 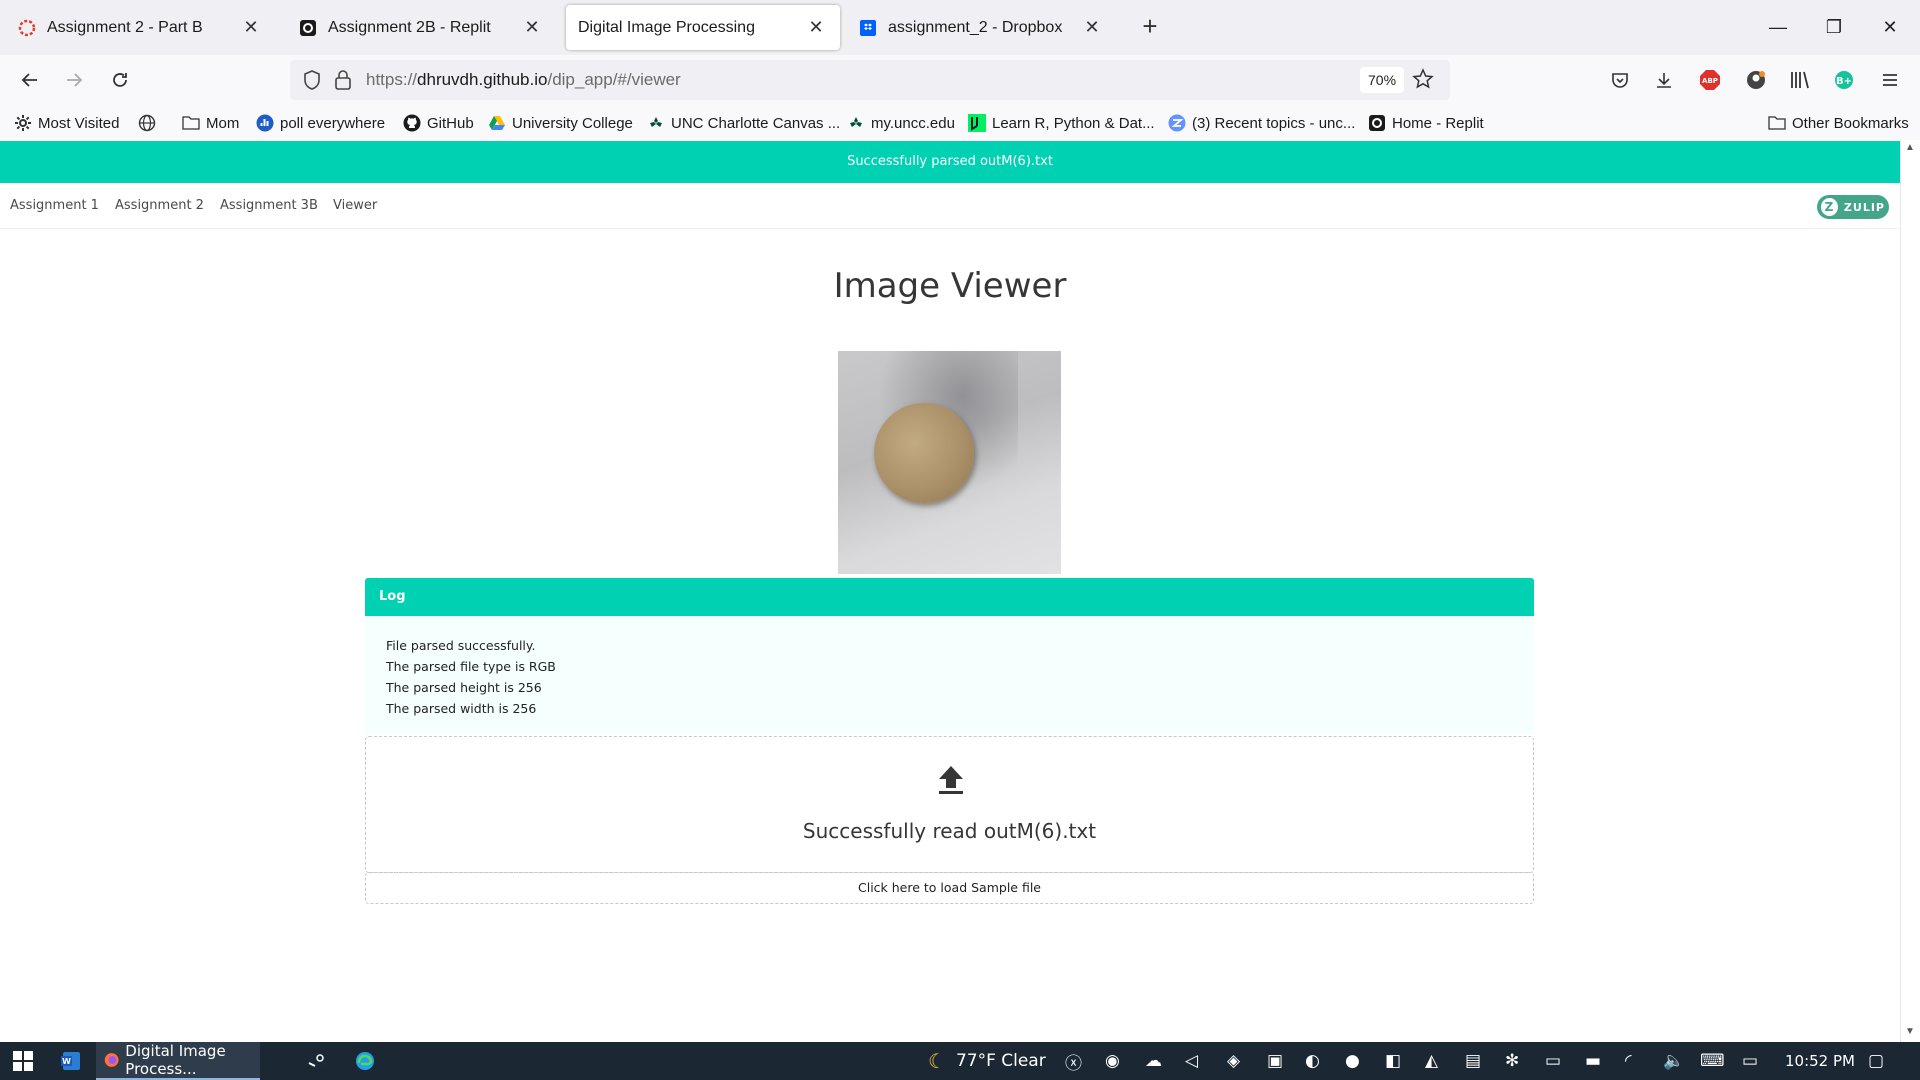 What do you see at coordinates (1073, 1061) in the screenshot?
I see `xbox-icon: ⓧ` at bounding box center [1073, 1061].